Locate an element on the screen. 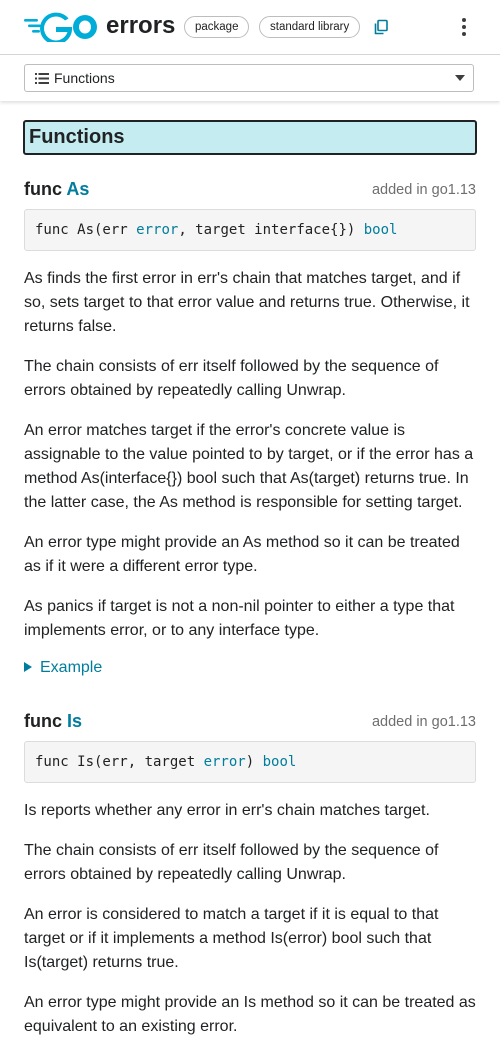  jump-to-label: Functions is located at coordinates (84, 78).